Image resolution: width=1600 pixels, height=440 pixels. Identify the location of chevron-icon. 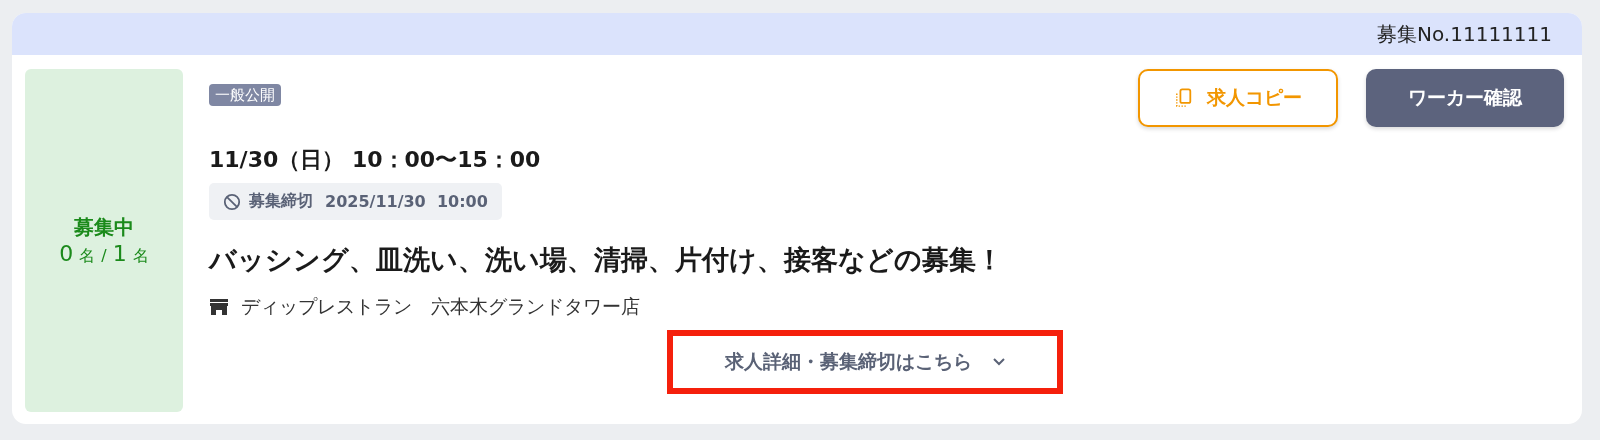
(998, 362).